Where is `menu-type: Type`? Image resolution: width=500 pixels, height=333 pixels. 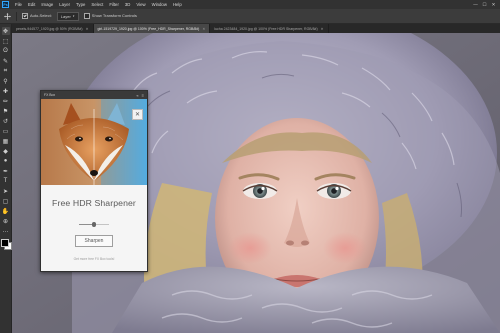
menu-type: Type is located at coordinates (80, 4).